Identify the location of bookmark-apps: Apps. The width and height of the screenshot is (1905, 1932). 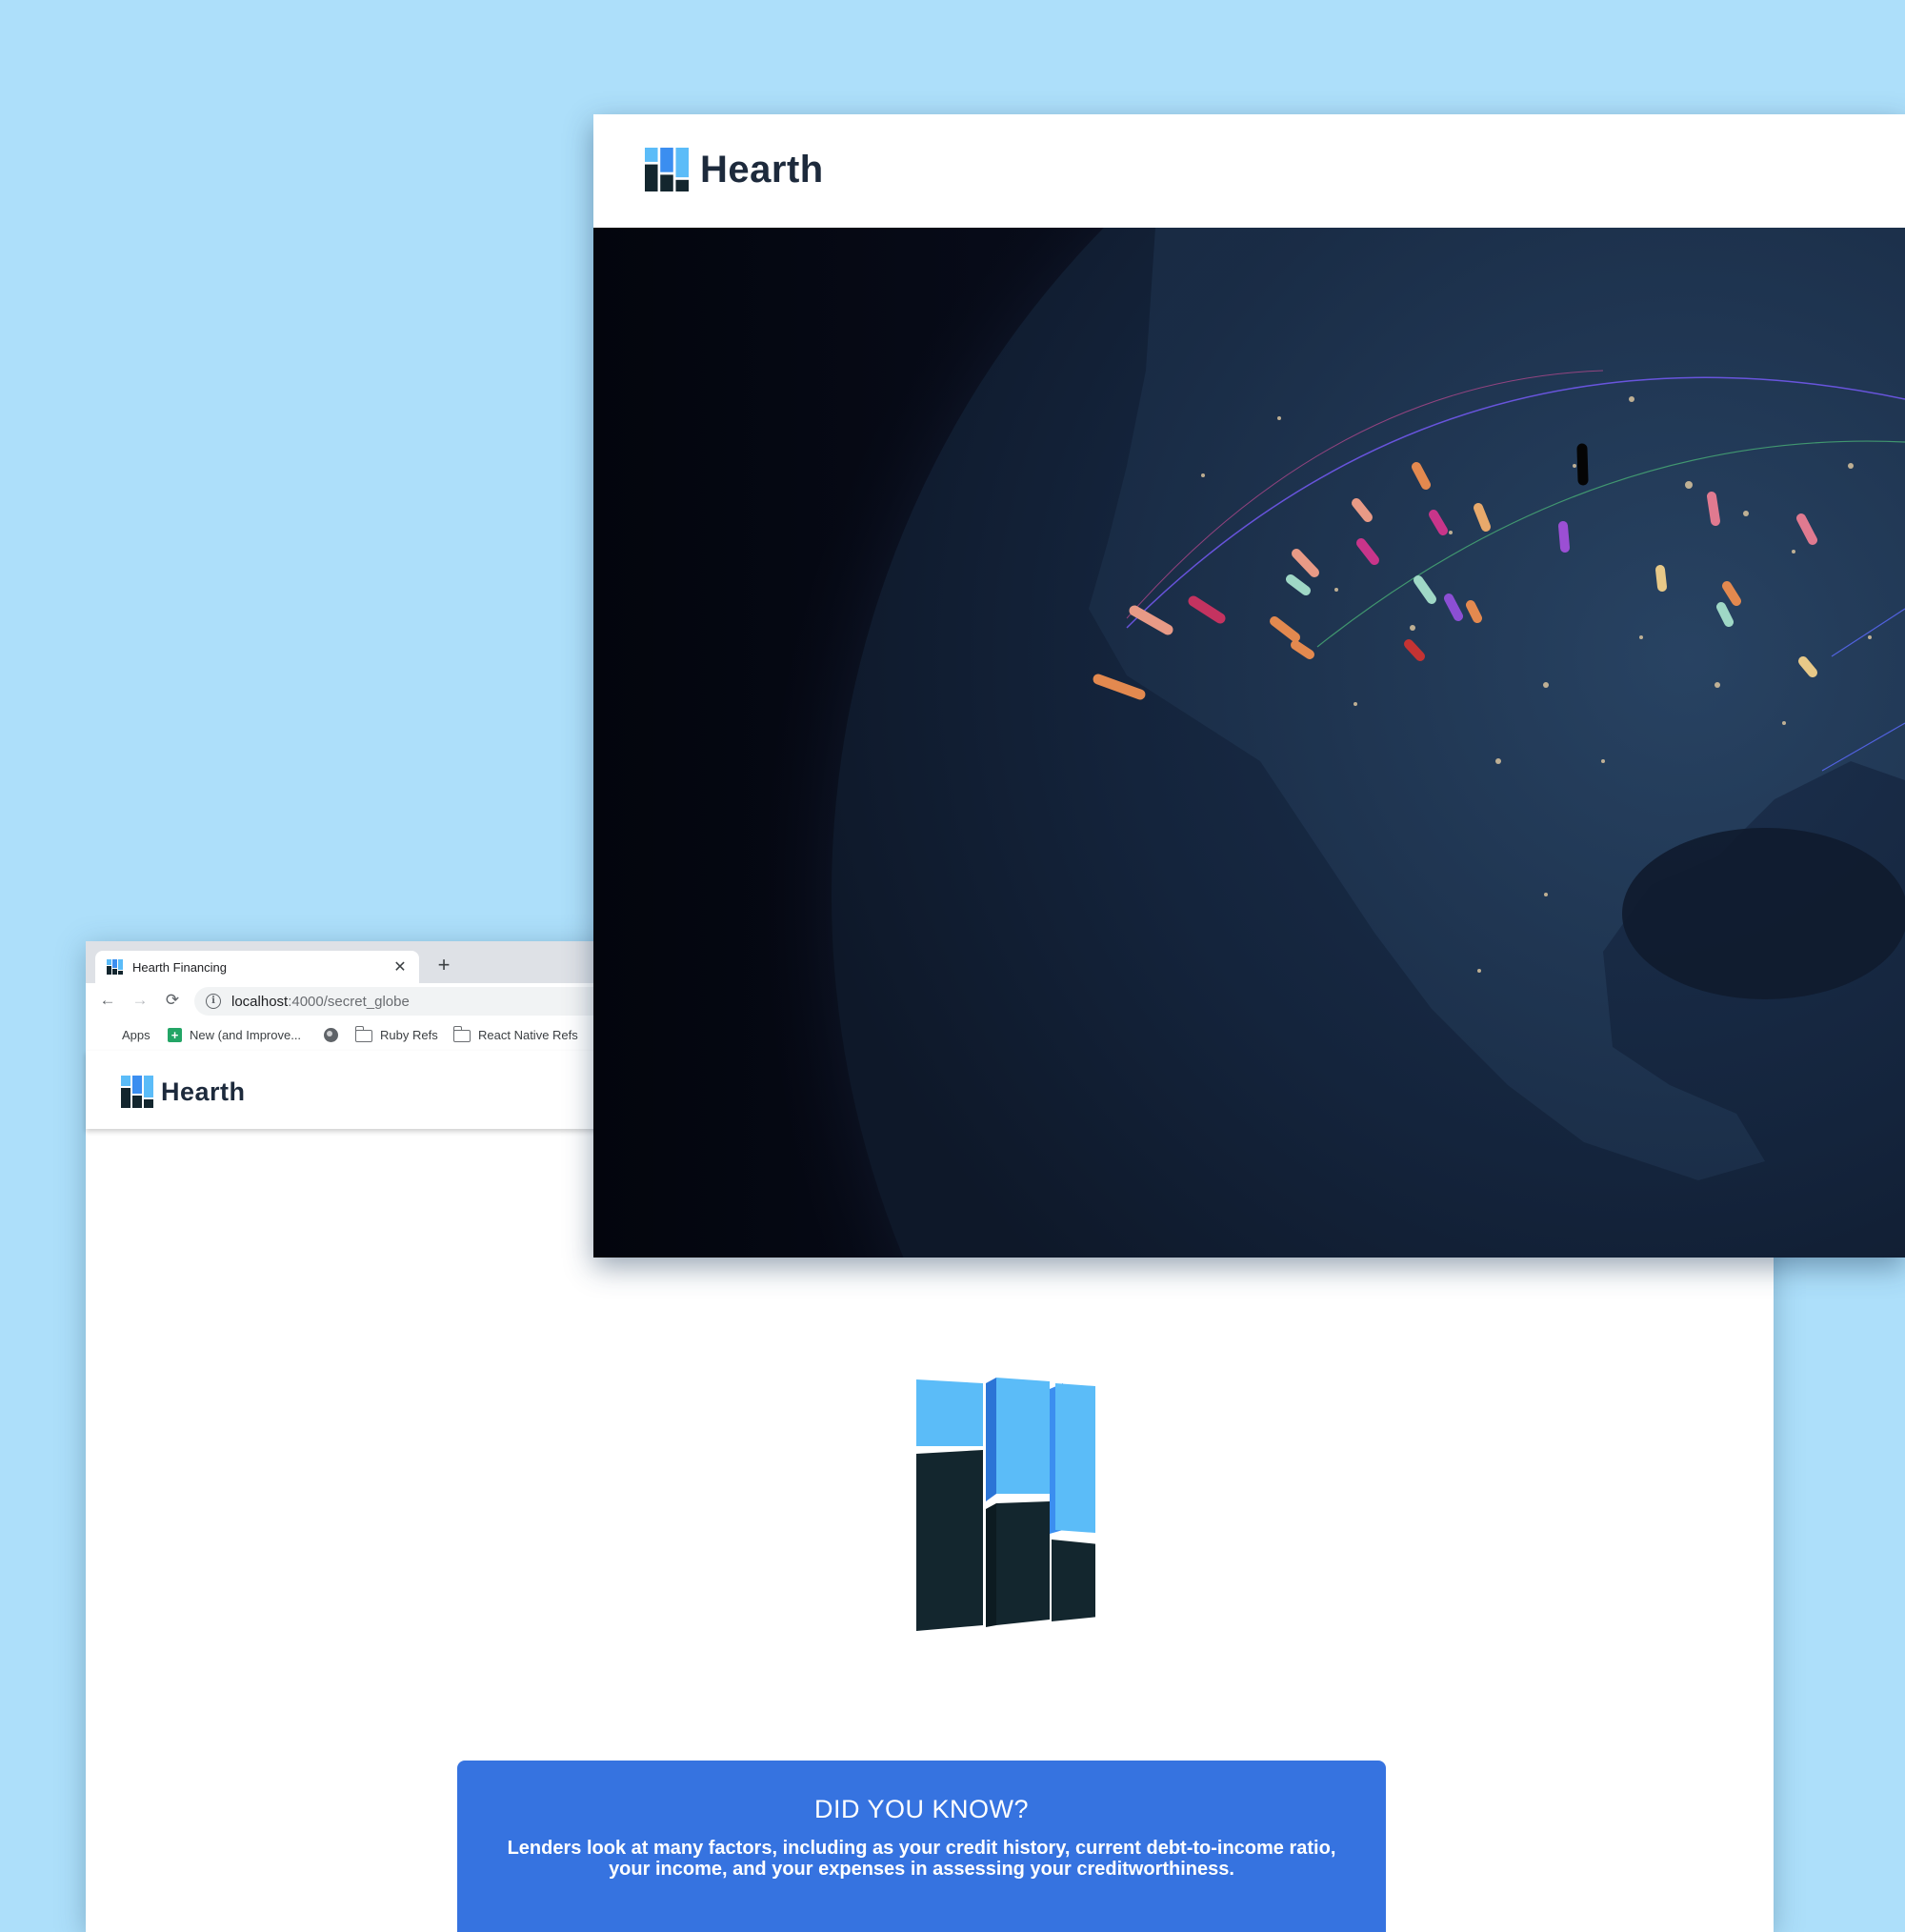
(125, 1035).